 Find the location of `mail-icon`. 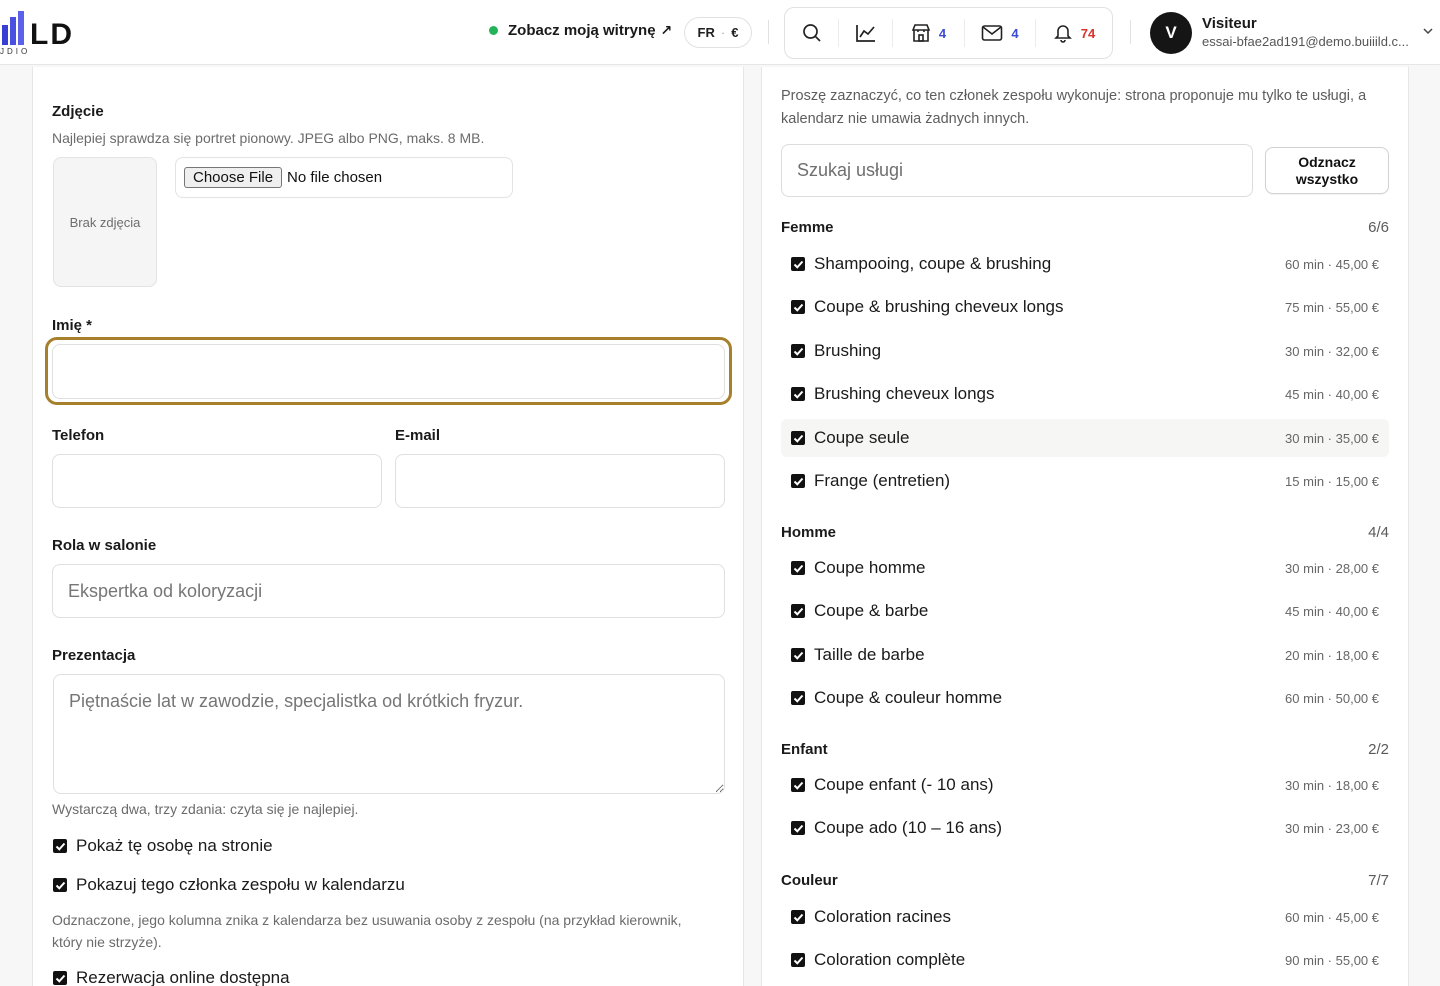

mail-icon is located at coordinates (992, 33).